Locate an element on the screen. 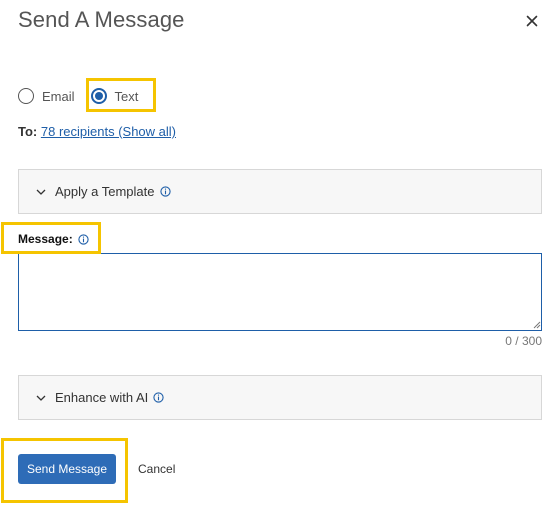  close-icon is located at coordinates (532, 21).